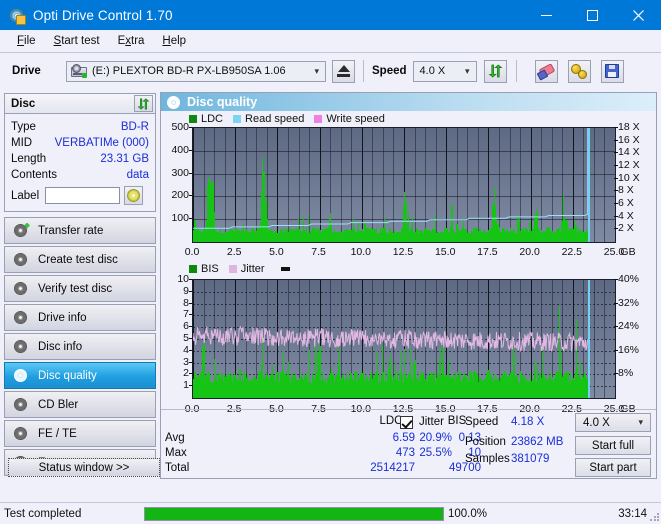 The height and width of the screenshot is (524, 661). I want to click on test-speed-select: 4.0 X ▾, so click(613, 422).